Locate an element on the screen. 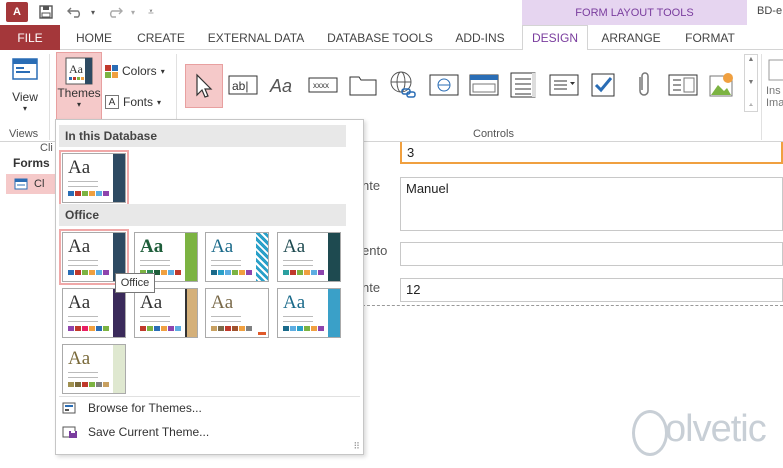 The height and width of the screenshot is (468, 783). image-control is located at coordinates (723, 85).